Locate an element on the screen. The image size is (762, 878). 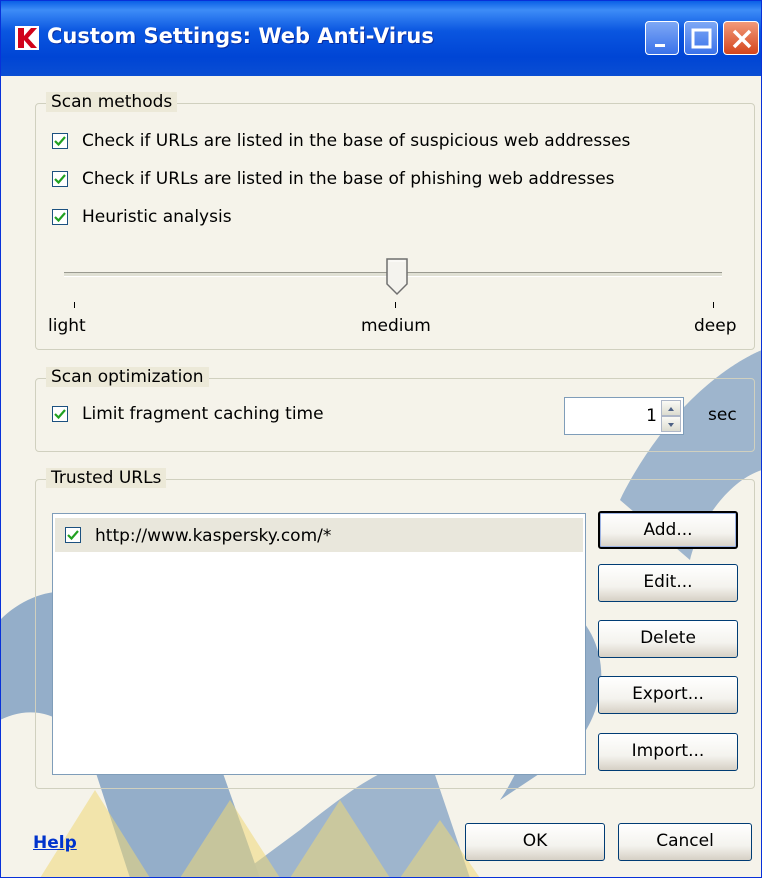
caching-time-unit: sec is located at coordinates (722, 415).